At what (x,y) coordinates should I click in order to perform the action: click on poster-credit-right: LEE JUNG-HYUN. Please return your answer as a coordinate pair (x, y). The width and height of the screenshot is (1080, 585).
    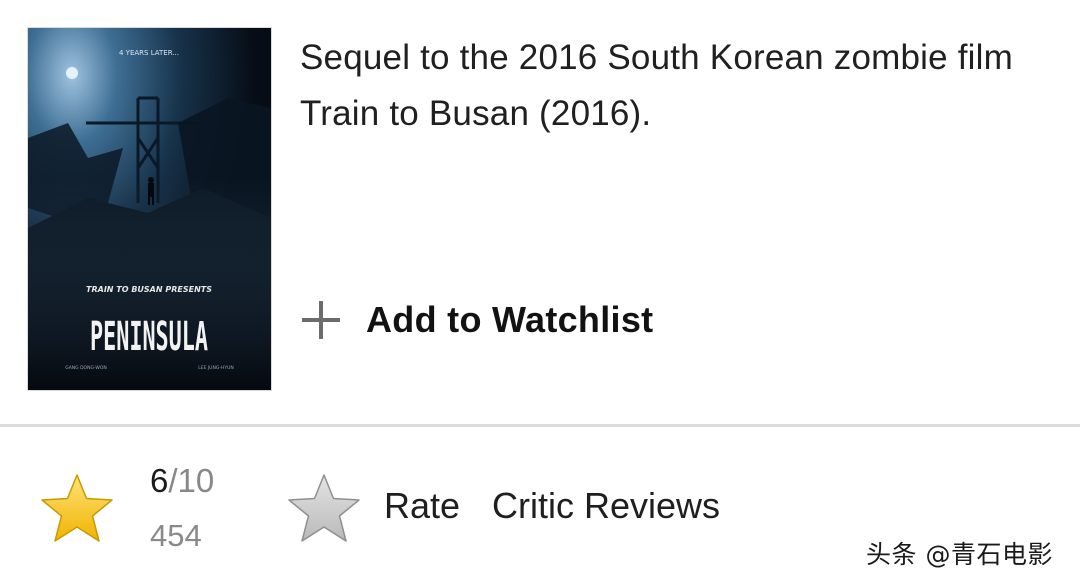
    Looking at the image, I should click on (216, 368).